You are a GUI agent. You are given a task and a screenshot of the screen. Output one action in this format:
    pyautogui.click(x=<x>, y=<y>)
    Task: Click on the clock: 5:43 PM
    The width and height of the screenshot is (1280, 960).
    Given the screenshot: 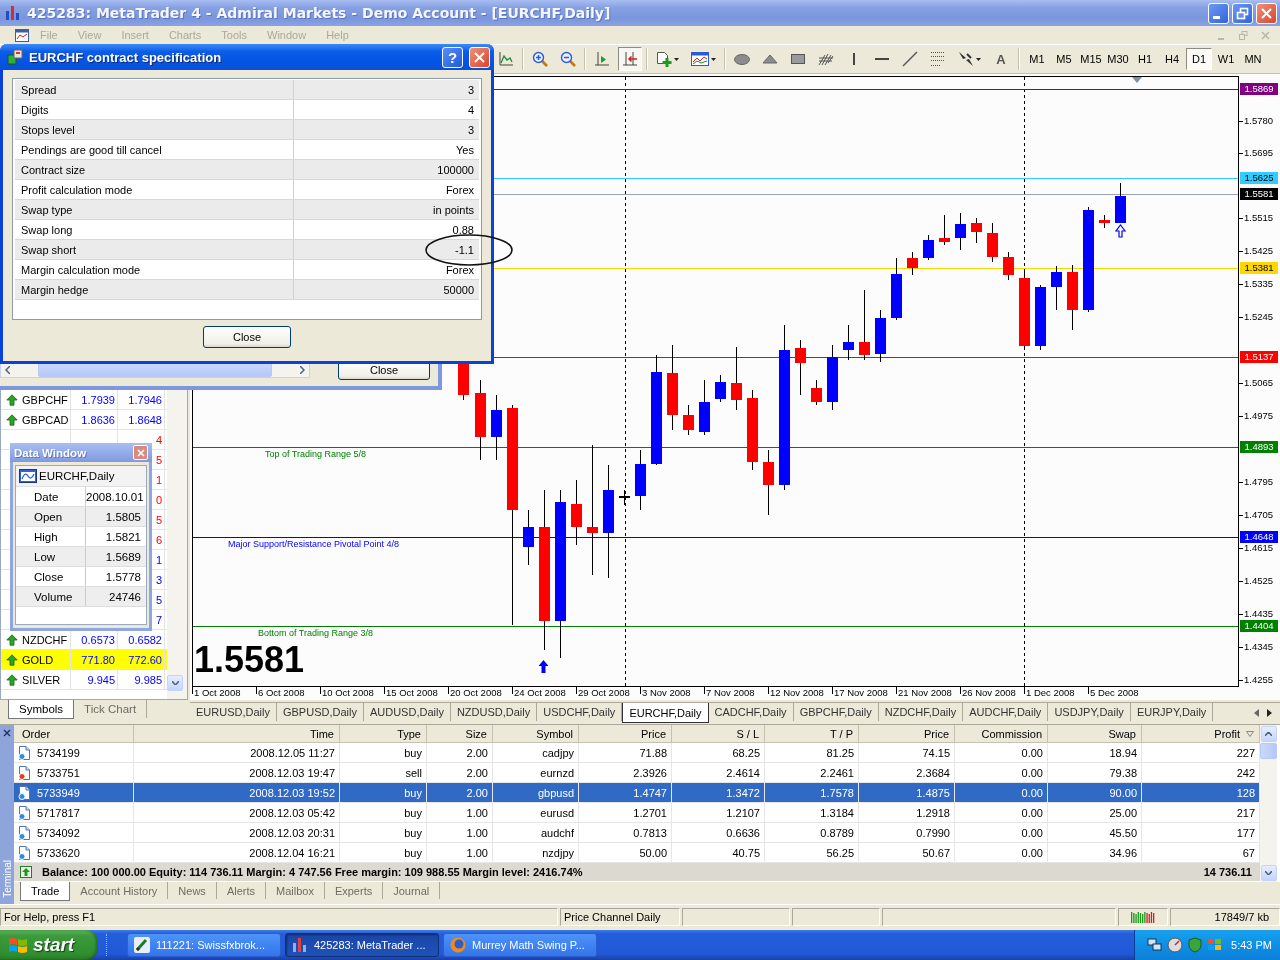 What is the action you would take?
    pyautogui.click(x=1251, y=945)
    